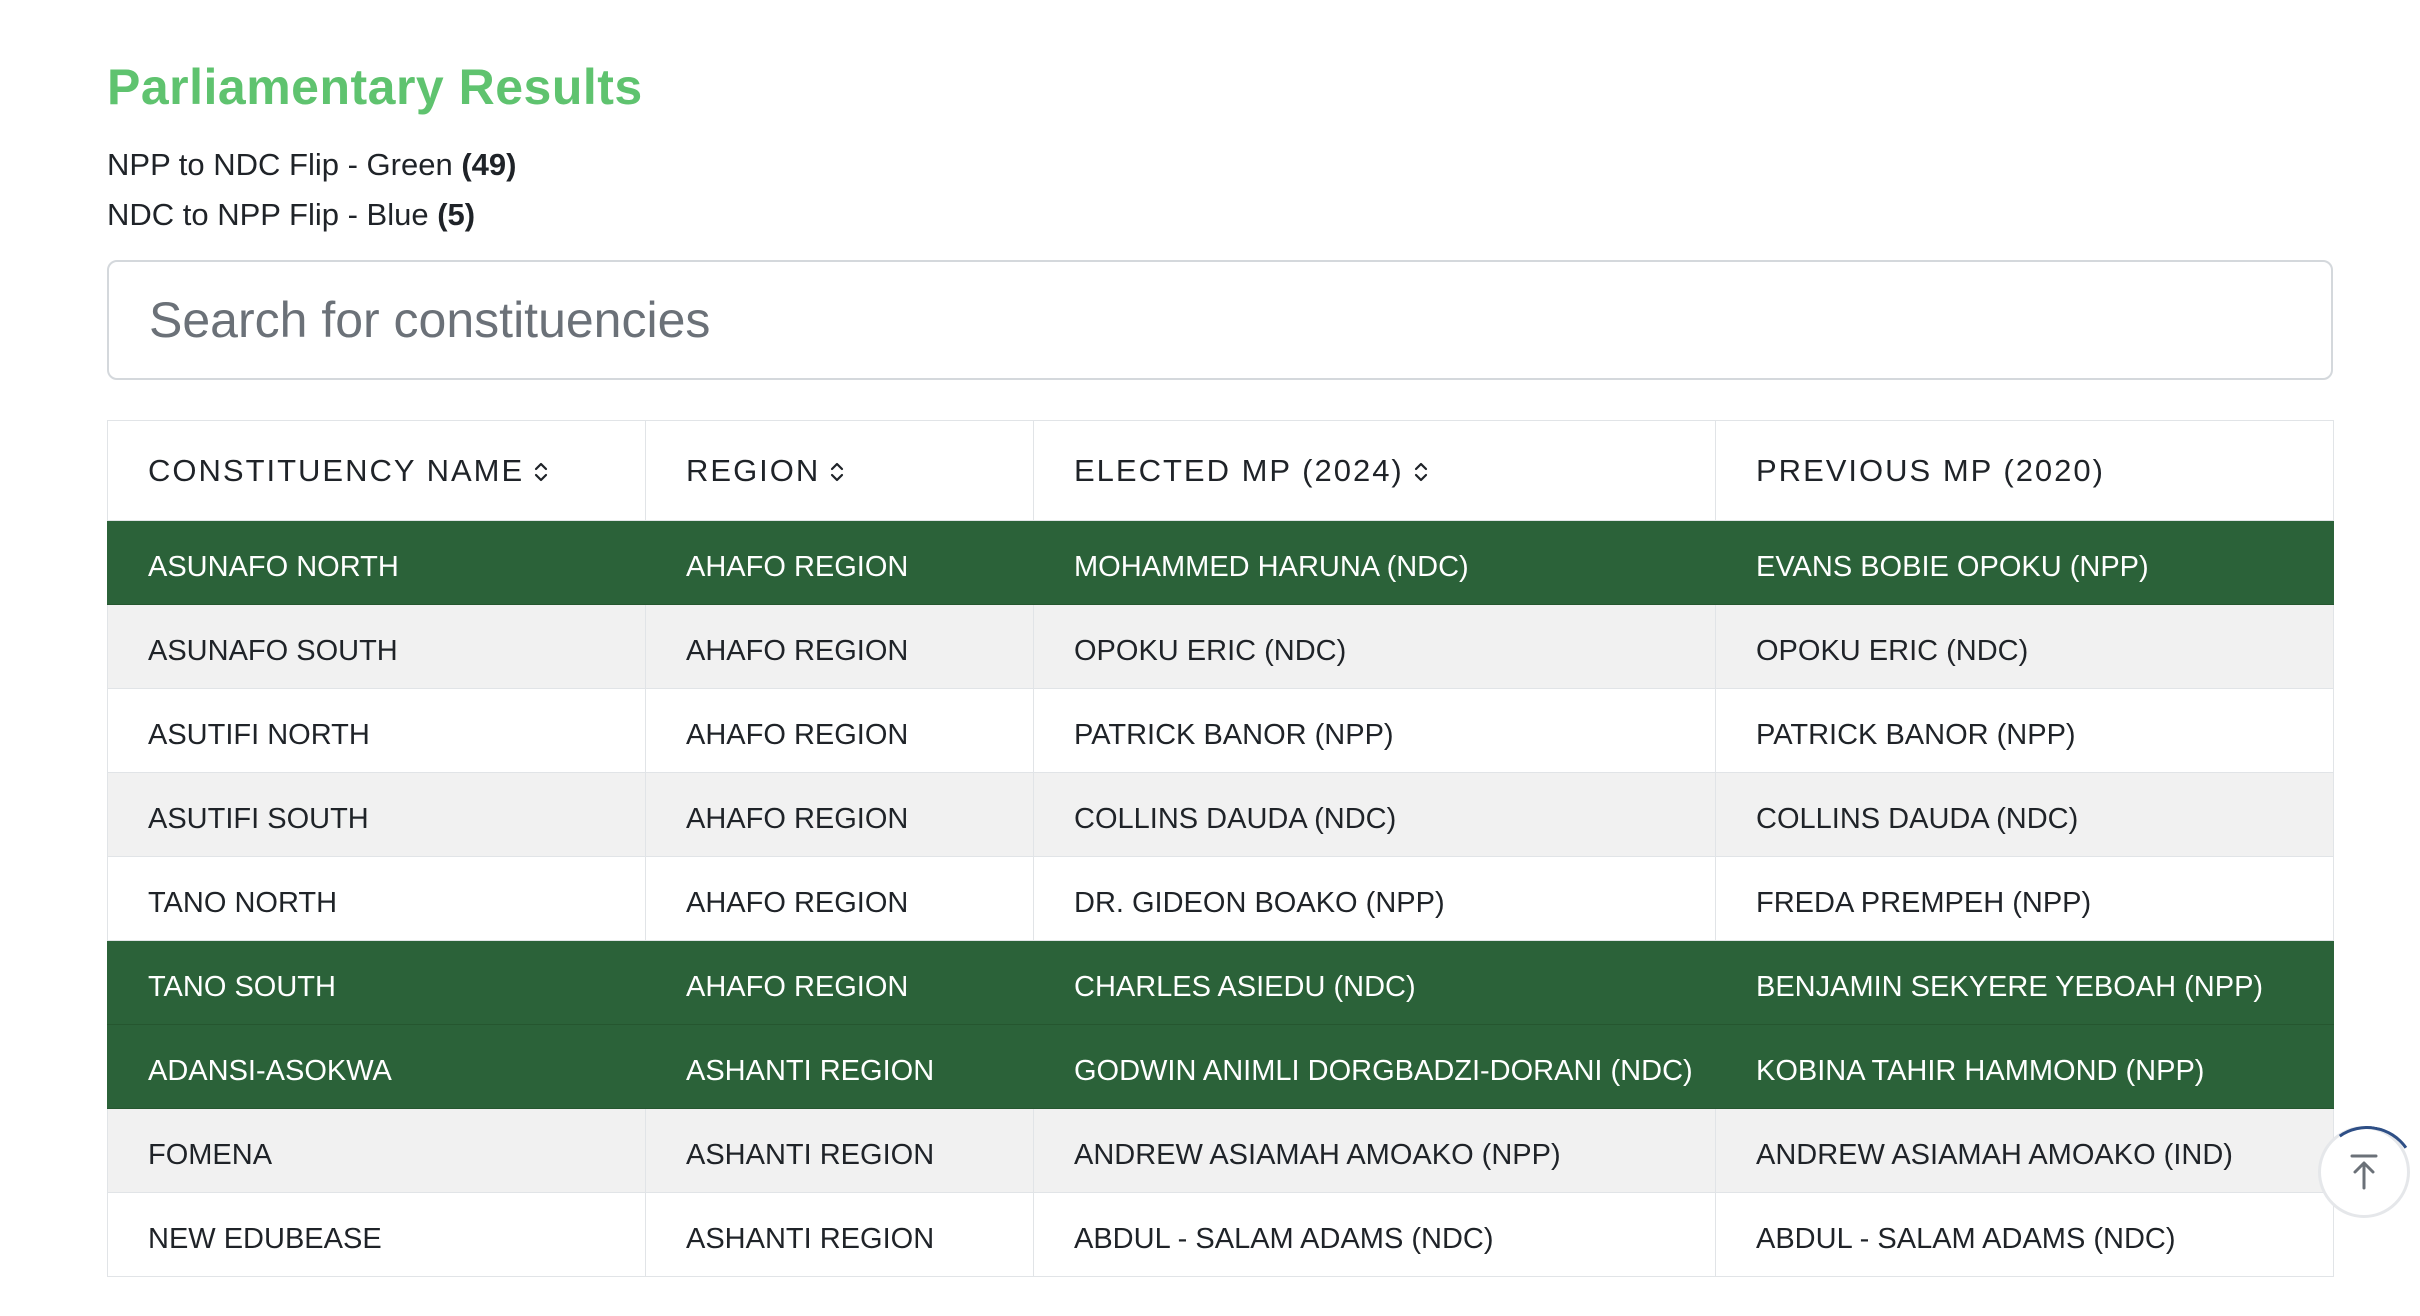  Describe the element at coordinates (376, 898) in the screenshot. I see `cell-constituency-name: TANO NORTH` at that location.